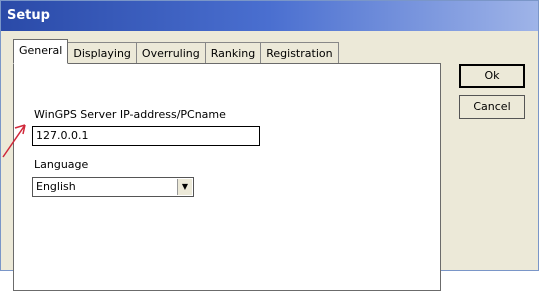 The width and height of the screenshot is (541, 291). Describe the element at coordinates (233, 53) in the screenshot. I see `tab-ranking: Ranking` at that location.